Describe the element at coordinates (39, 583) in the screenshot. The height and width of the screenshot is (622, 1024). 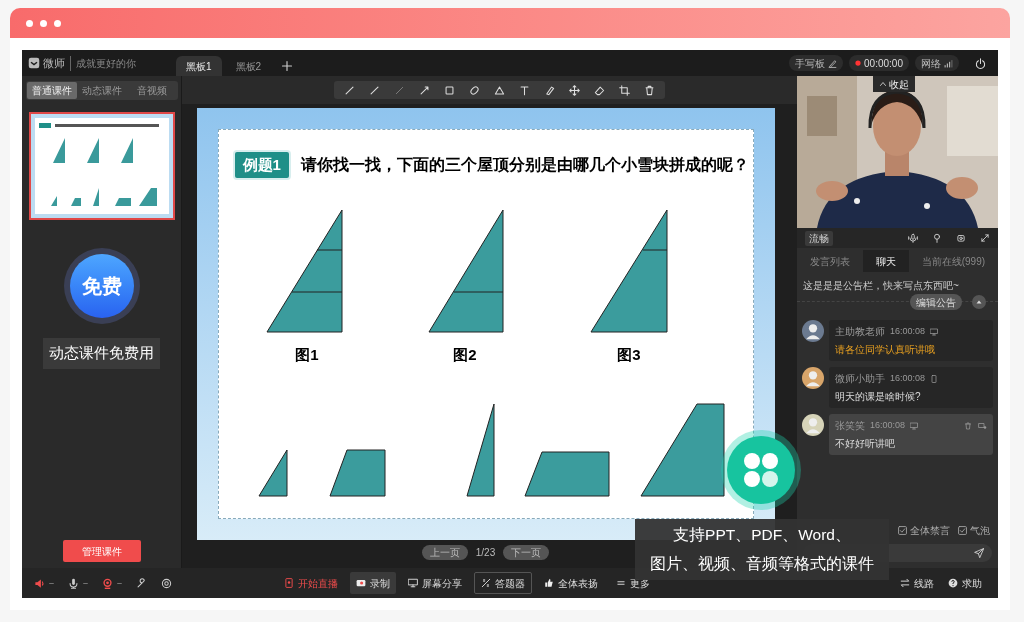
I see `speaker-icon` at that location.